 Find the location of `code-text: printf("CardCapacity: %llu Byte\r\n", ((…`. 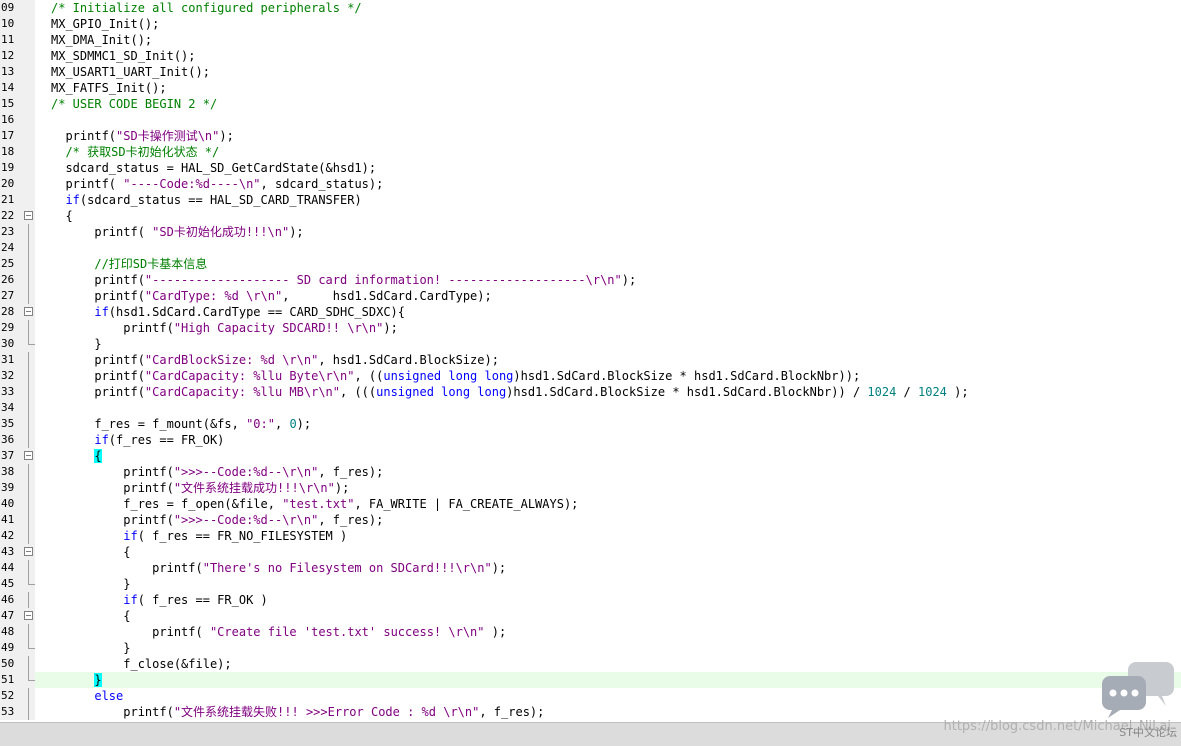

code-text: printf("CardCapacity: %llu Byte\r\n", ((… is located at coordinates (608, 376).